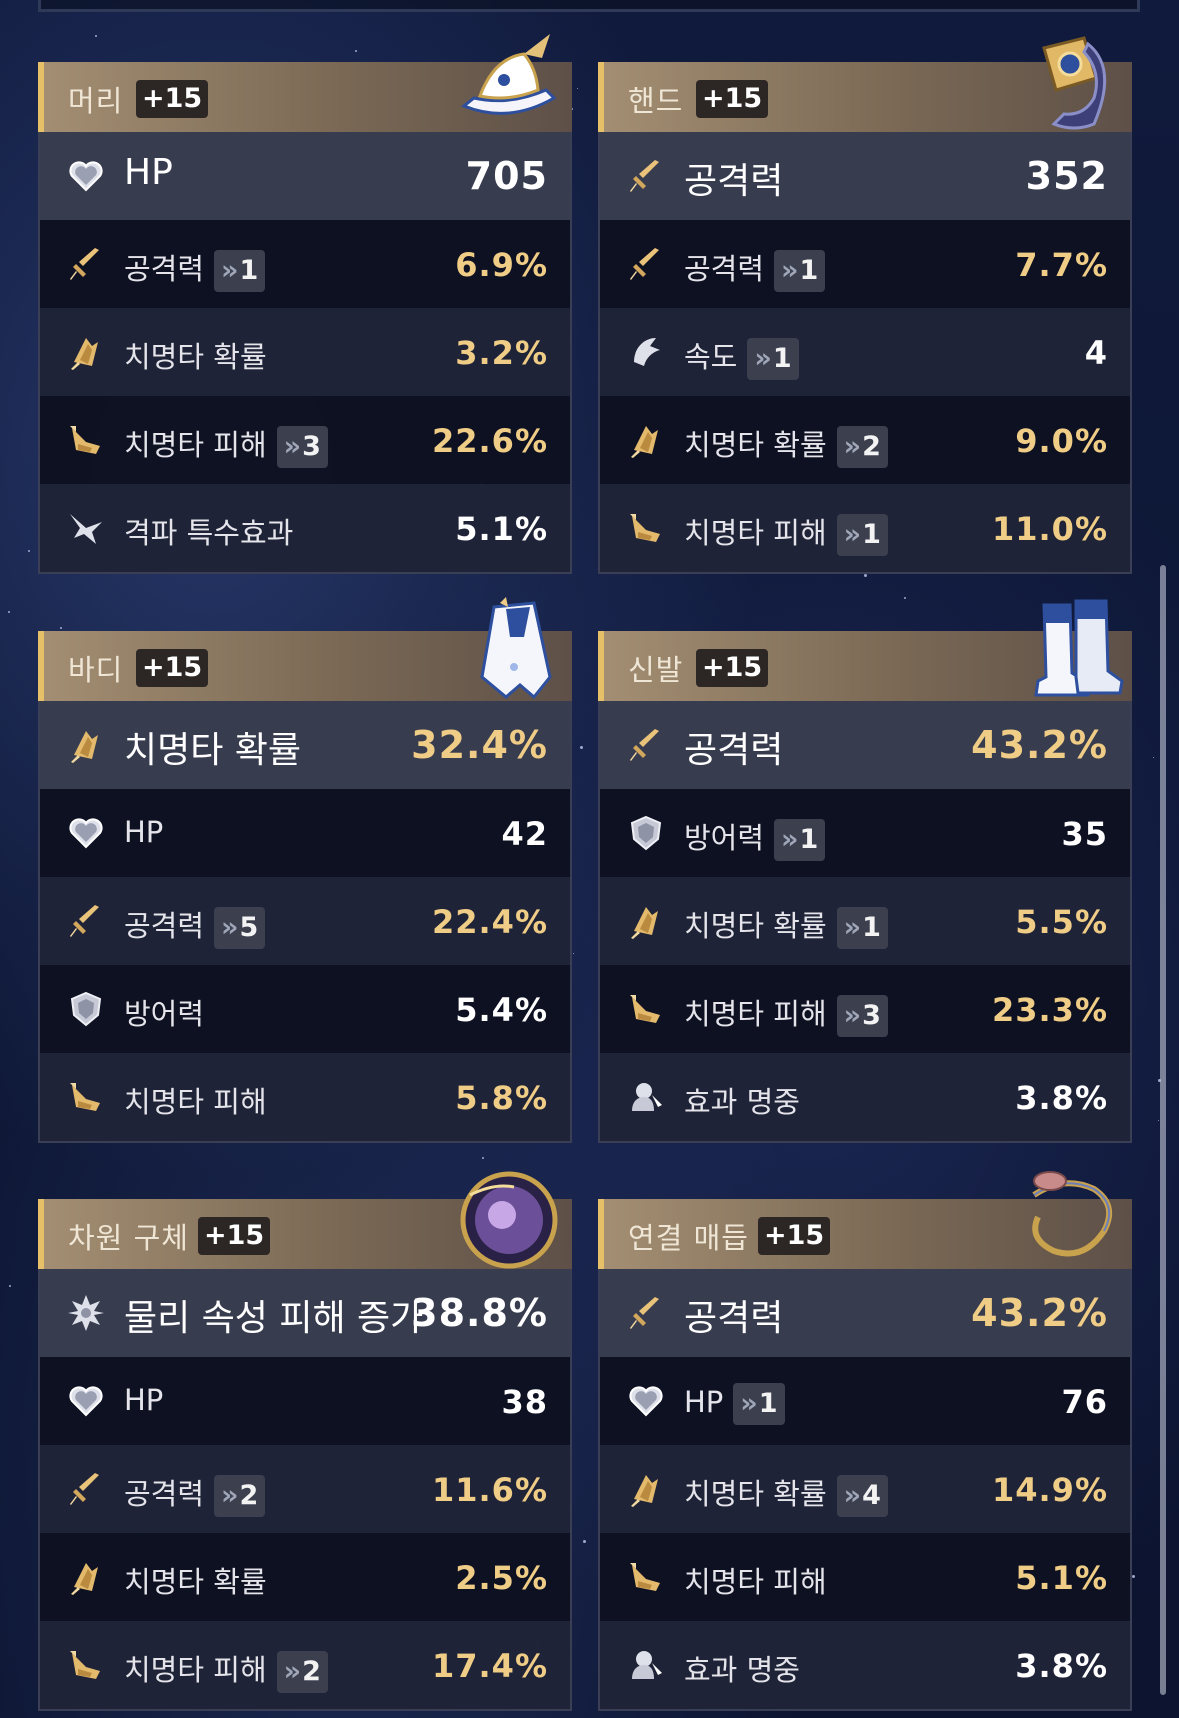 This screenshot has width=1179, height=1718. I want to click on stat-value: 14.9%, so click(1049, 1490).